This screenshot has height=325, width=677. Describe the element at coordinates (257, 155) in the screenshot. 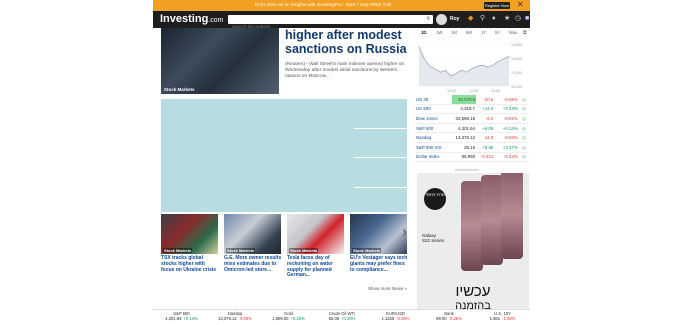

I see `ad-placeholder-main` at that location.